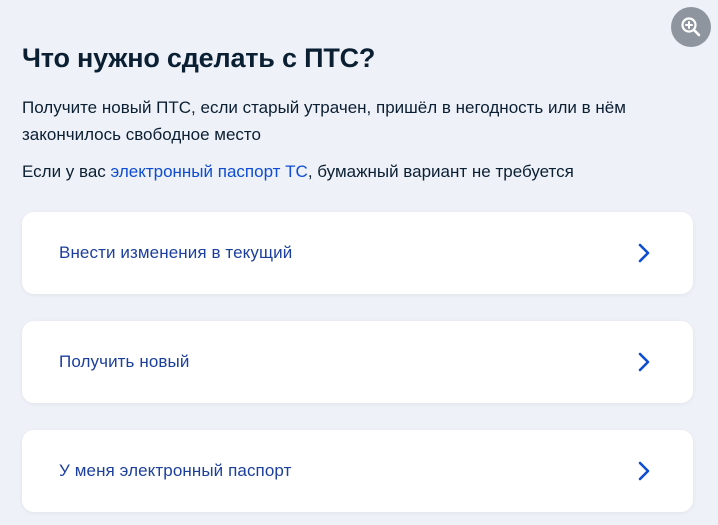 Image resolution: width=718 pixels, height=525 pixels. What do you see at coordinates (176, 252) in the screenshot?
I see `option-label: Внести изменения в текущий` at bounding box center [176, 252].